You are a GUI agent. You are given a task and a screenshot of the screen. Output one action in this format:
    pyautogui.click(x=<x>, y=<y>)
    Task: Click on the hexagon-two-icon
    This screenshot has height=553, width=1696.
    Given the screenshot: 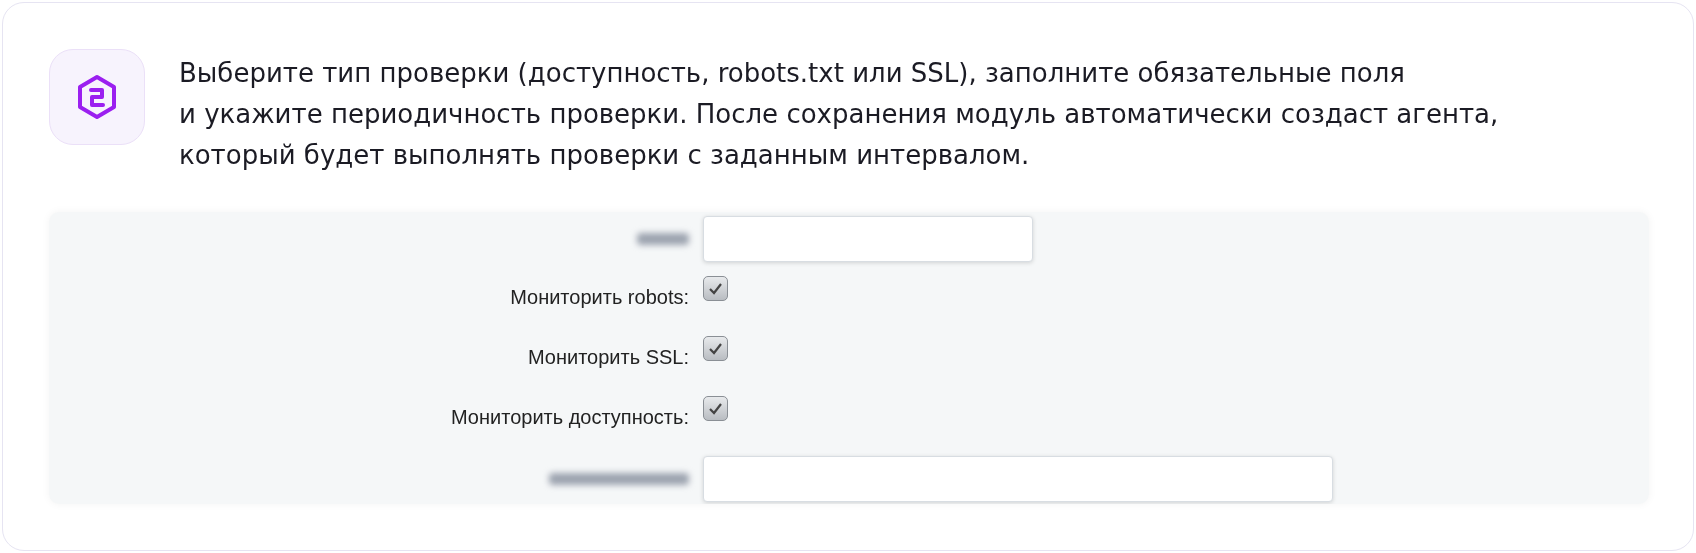 What is the action you would take?
    pyautogui.click(x=97, y=97)
    